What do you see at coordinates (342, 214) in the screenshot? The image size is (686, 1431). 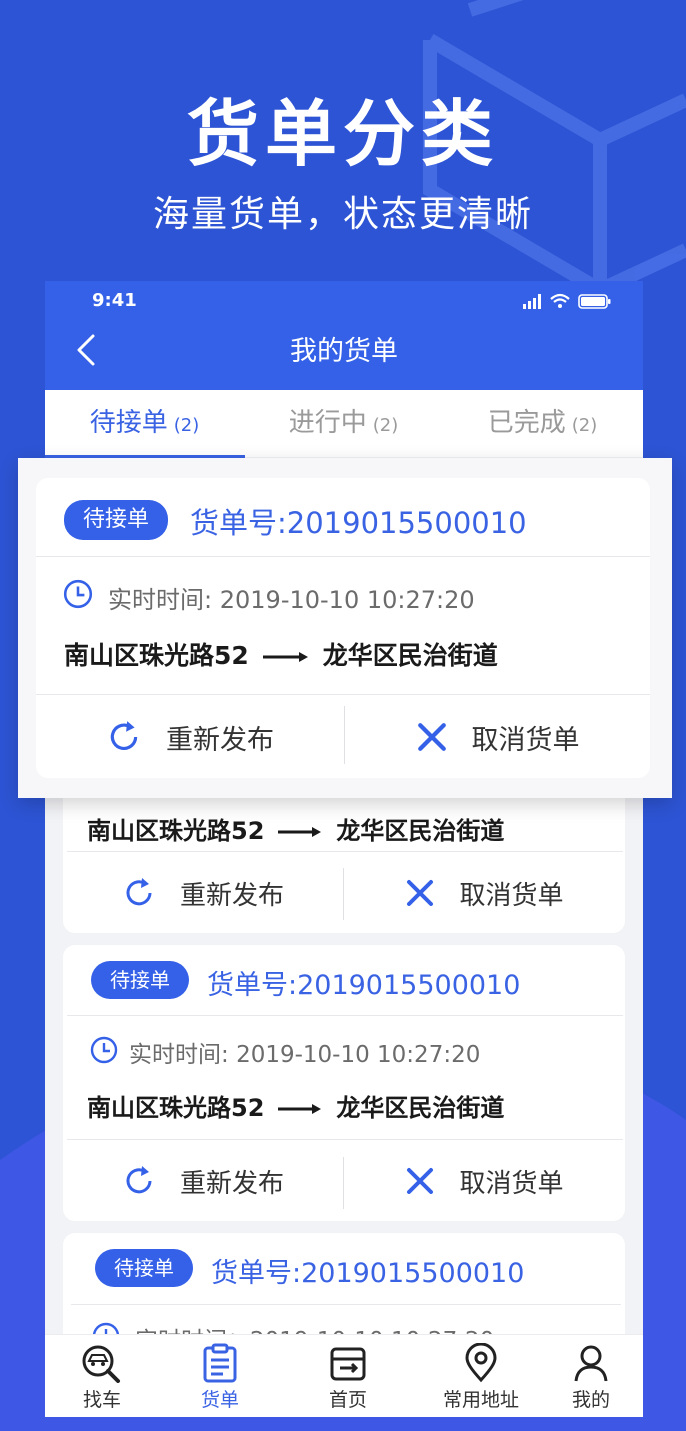 I see `hero-subtitle: 海量货单，状态更清晰` at bounding box center [342, 214].